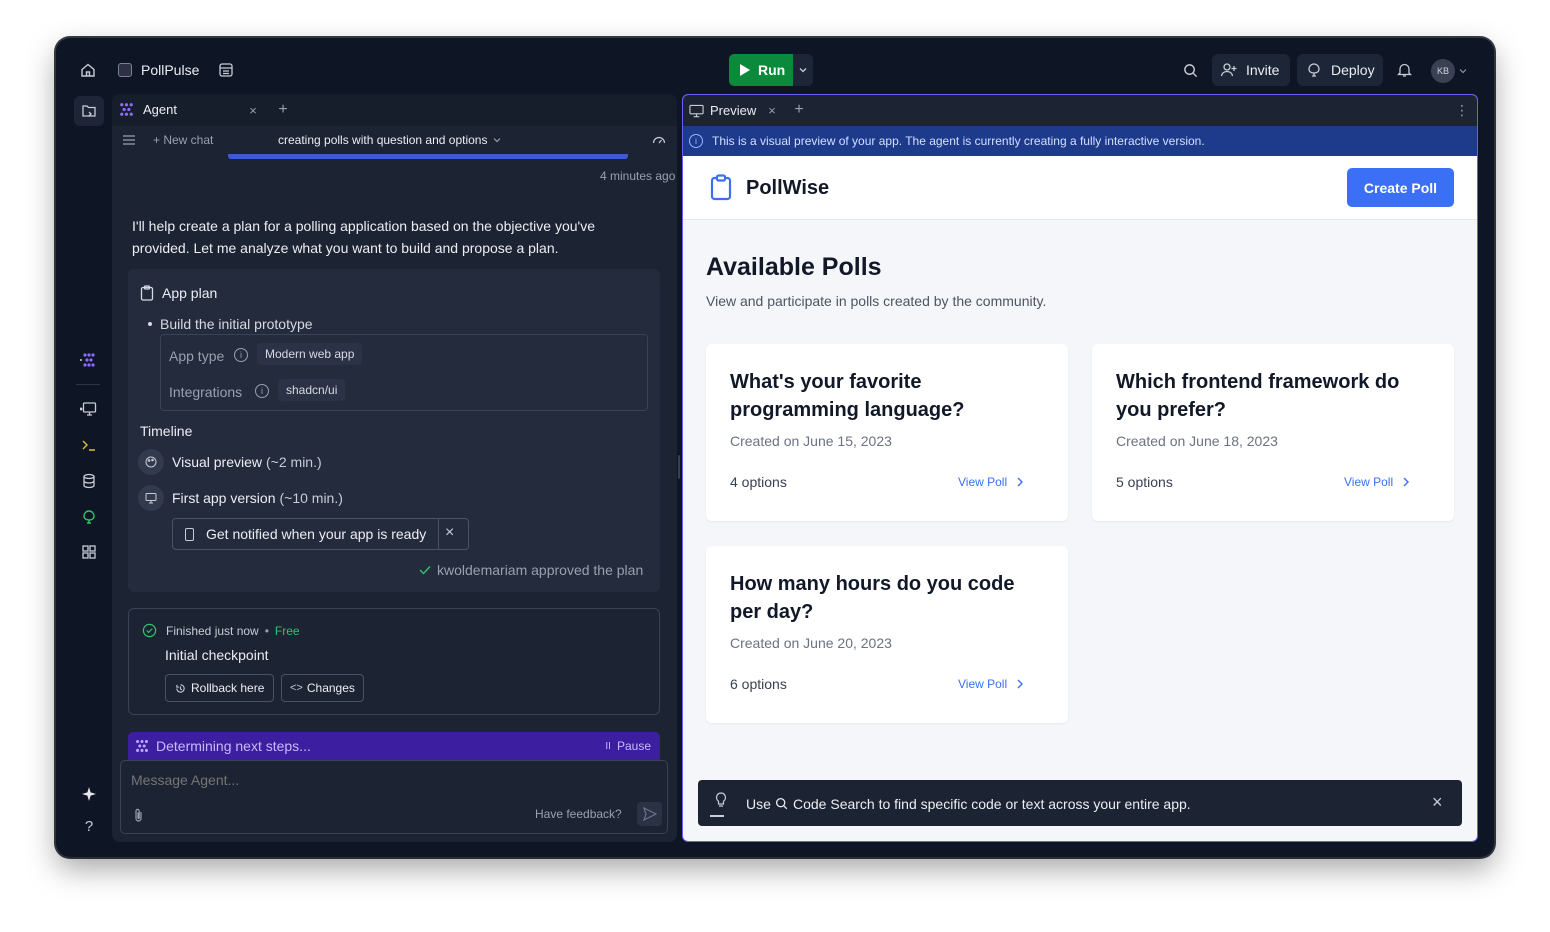  I want to click on poll-created: Created on June 15, 2023, so click(811, 441).